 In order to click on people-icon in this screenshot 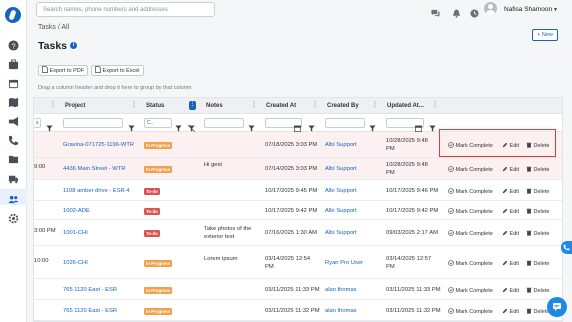, I will do `click(13, 198)`.